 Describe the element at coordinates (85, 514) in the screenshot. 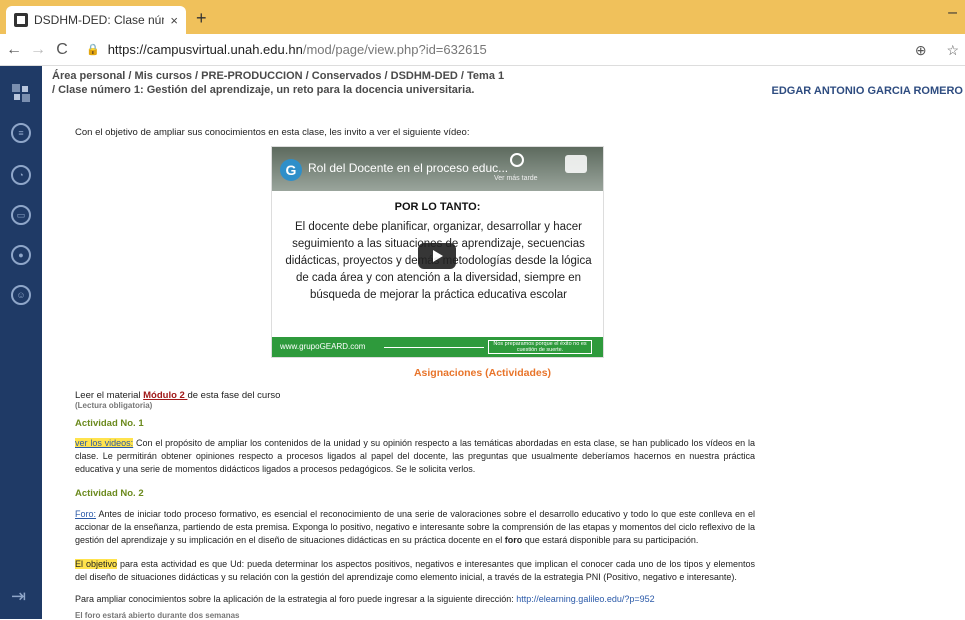

I see `foro-link: Foro:` at that location.